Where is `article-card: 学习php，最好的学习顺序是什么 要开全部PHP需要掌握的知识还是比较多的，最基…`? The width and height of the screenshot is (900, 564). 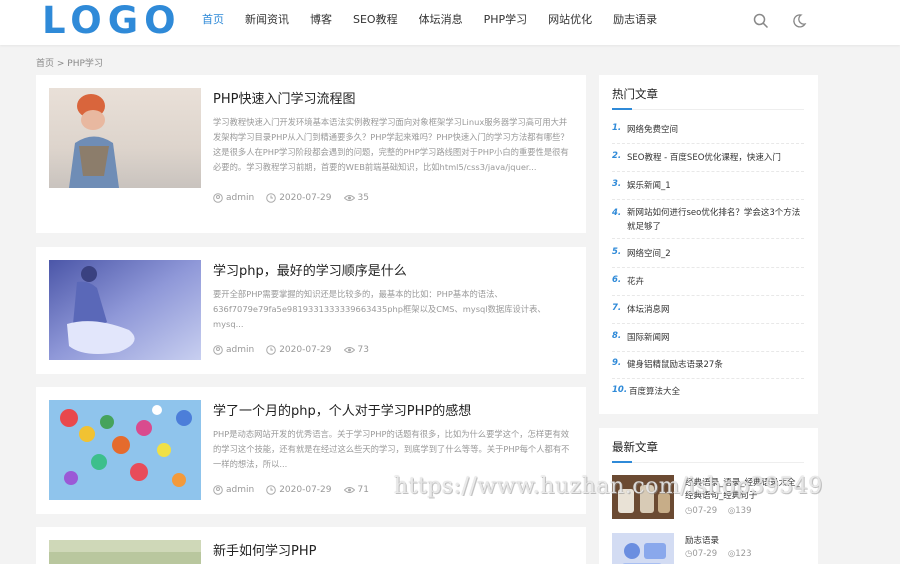
article-card: 学习php，最好的学习顺序是什么 要开全部PHP需要掌握的知识还是比较多的，最基… is located at coordinates (311, 310).